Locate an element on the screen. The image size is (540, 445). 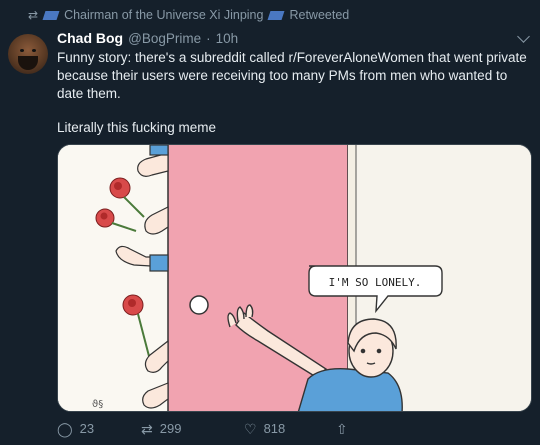
tweet-actions: ◯ 23 ⇄ 299 ♡ 818 ⇧ is located at coordinates (207, 428).